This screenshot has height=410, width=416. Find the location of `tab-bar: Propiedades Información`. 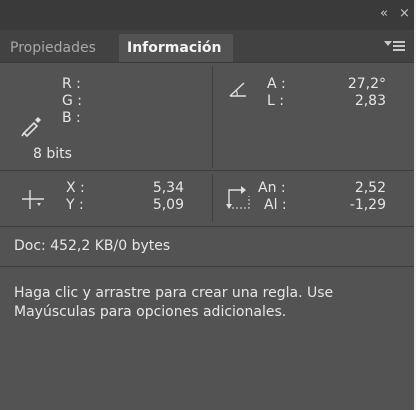

tab-bar: Propiedades Información is located at coordinates (207, 46).